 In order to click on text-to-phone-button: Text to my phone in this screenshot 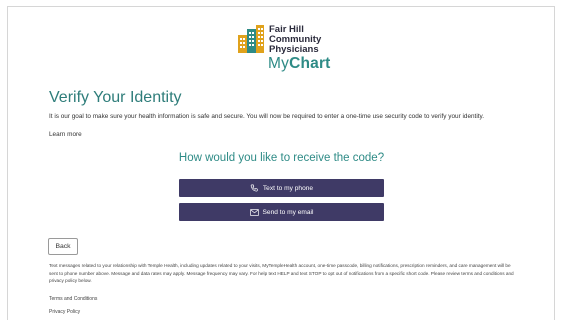, I will do `click(281, 188)`.